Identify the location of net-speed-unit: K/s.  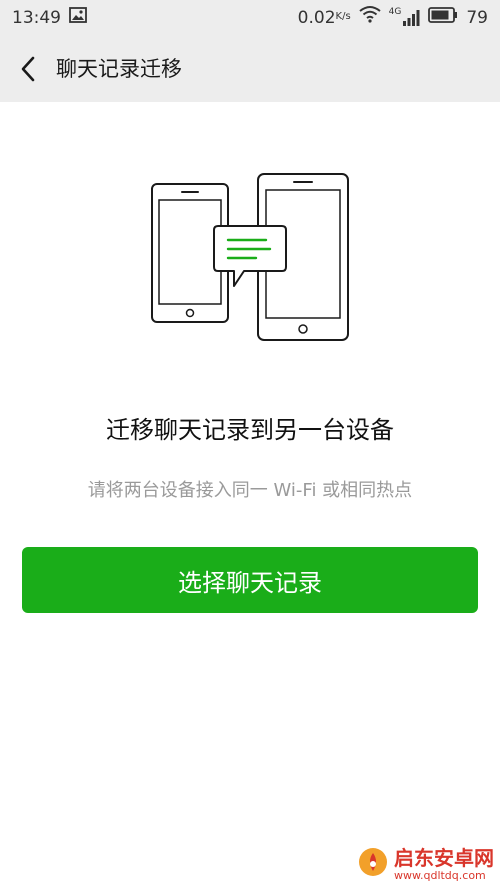
(343, 16).